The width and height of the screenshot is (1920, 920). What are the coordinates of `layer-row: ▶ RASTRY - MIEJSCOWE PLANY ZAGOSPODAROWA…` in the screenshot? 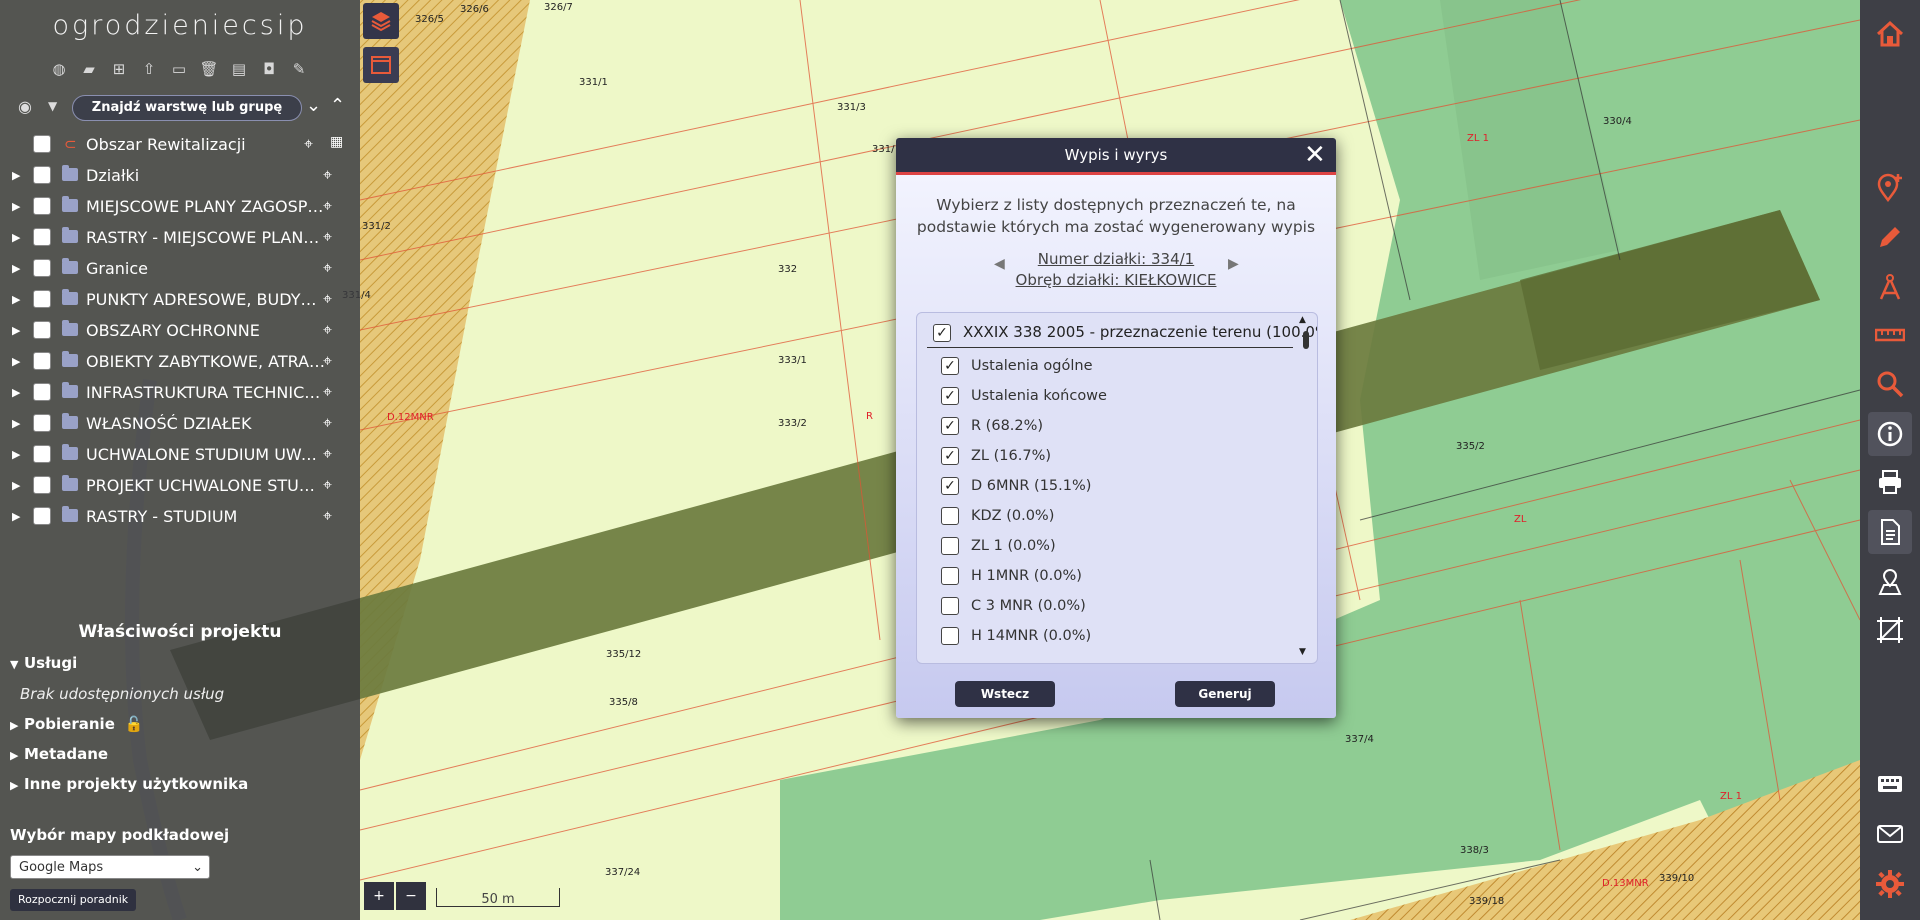 It's located at (175, 238).